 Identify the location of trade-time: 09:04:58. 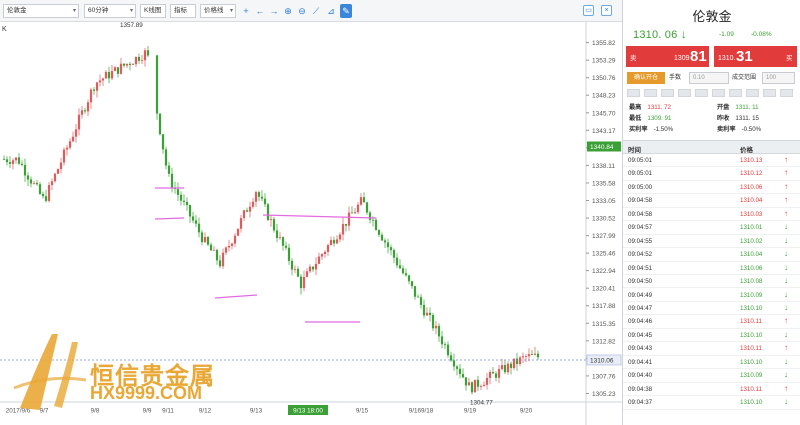
(640, 201).